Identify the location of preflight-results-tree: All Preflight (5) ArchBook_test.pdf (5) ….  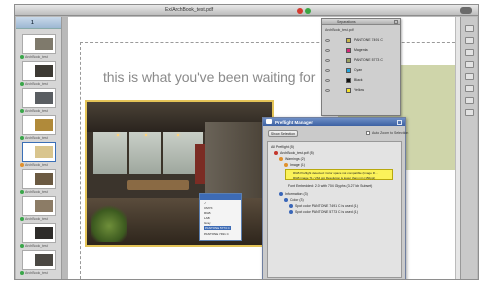
(334, 209).